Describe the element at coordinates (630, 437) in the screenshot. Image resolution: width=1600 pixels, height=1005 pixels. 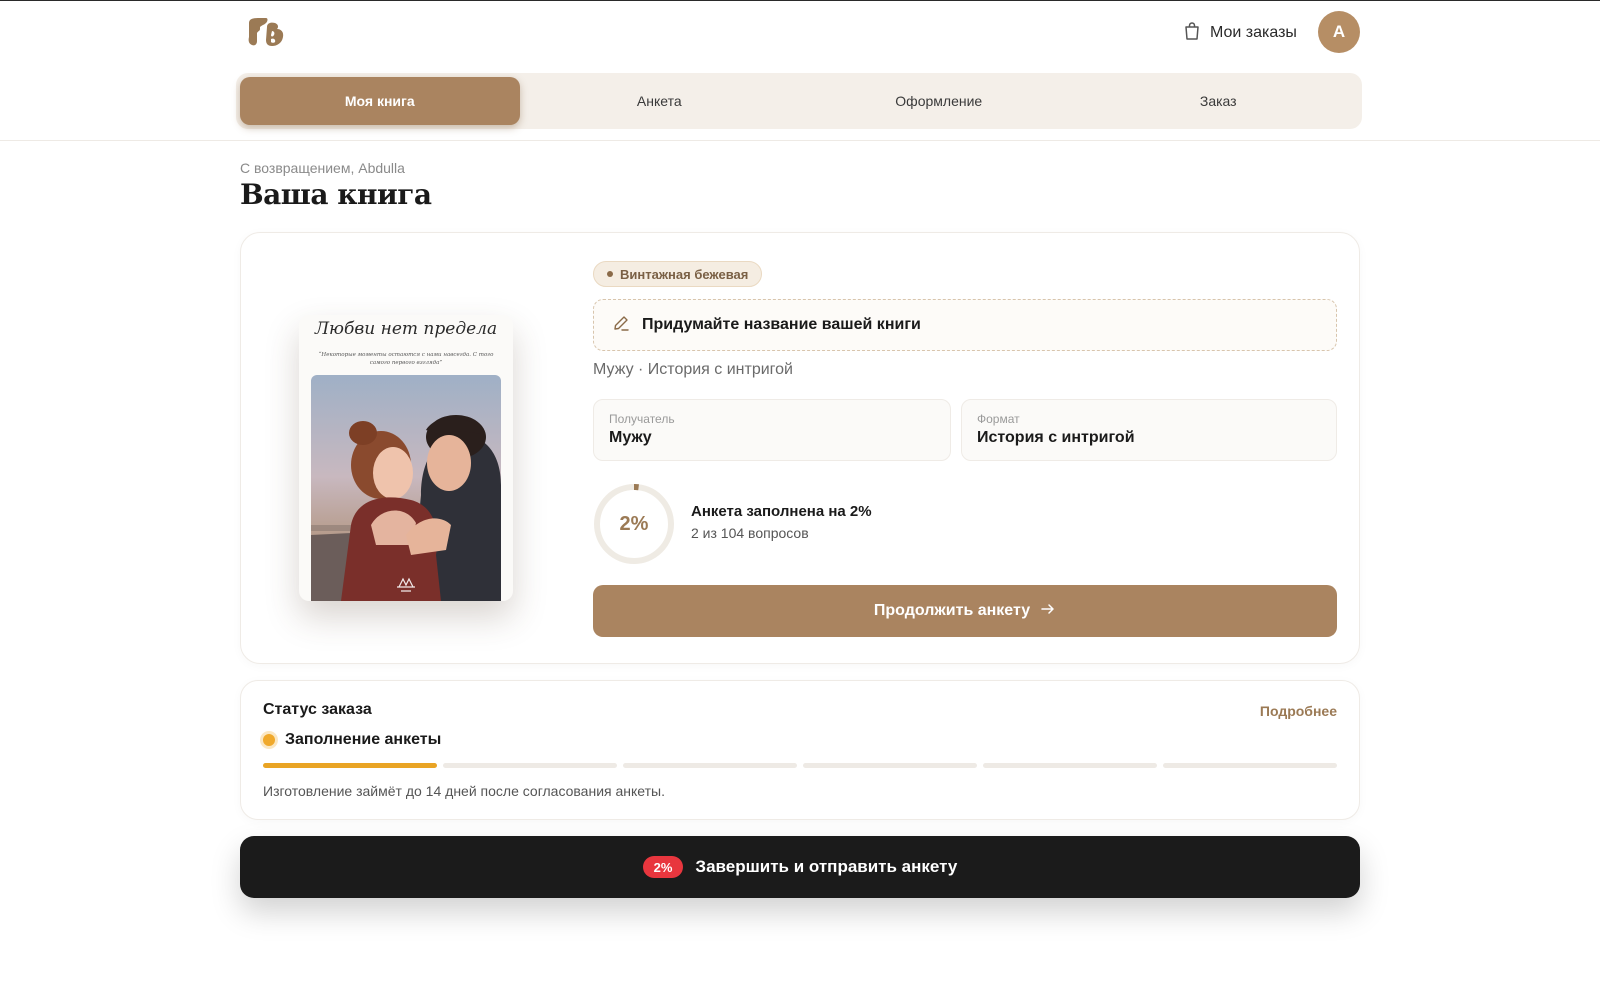
I see `recipient-value: Мужу` at that location.